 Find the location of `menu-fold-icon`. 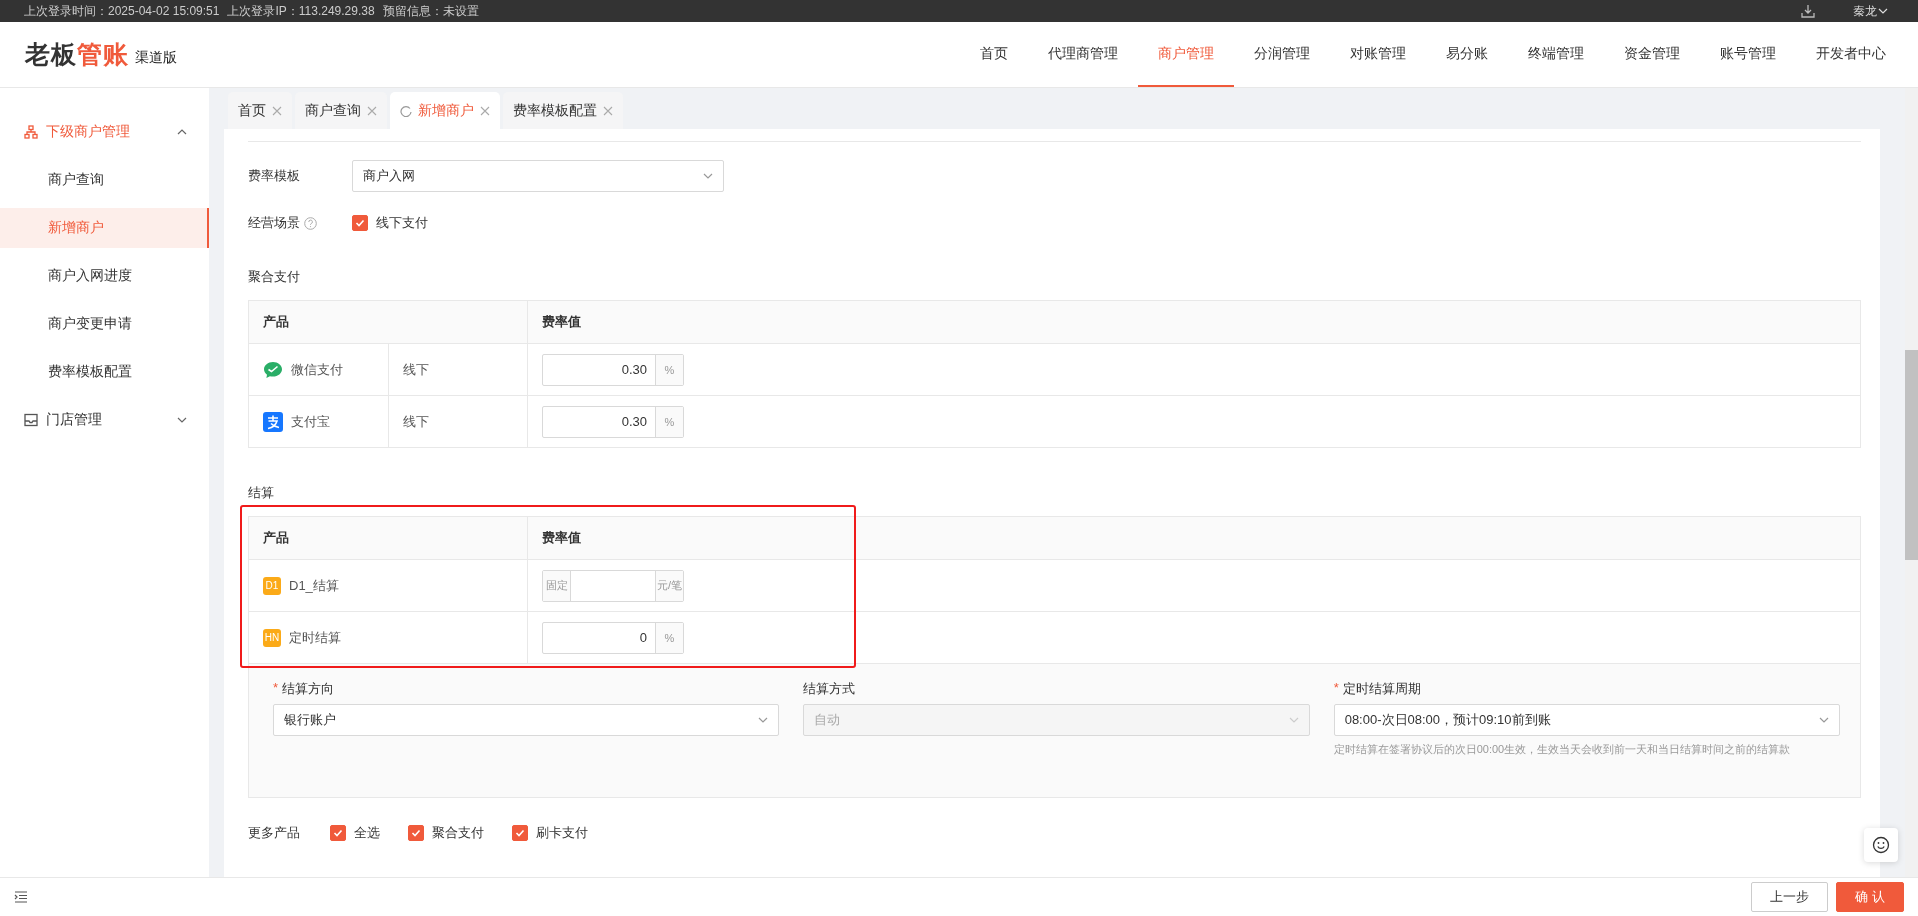

menu-fold-icon is located at coordinates (21, 897).